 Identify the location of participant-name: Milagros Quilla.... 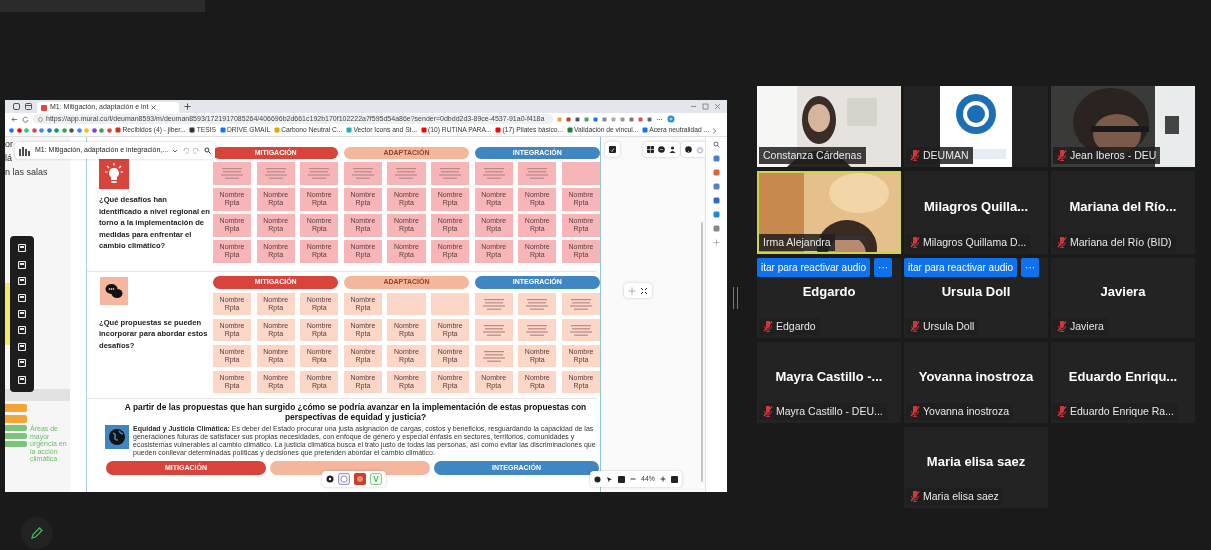
(976, 206).